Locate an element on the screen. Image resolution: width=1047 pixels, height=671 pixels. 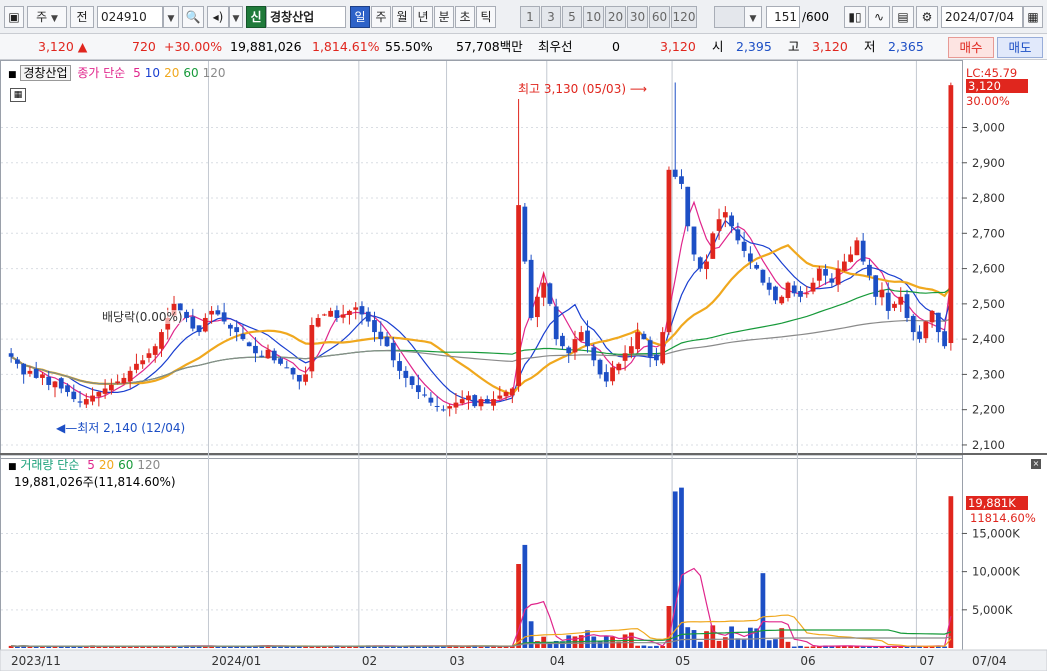
stock-dropdown-icon: ▼ is located at coordinates (236, 17).